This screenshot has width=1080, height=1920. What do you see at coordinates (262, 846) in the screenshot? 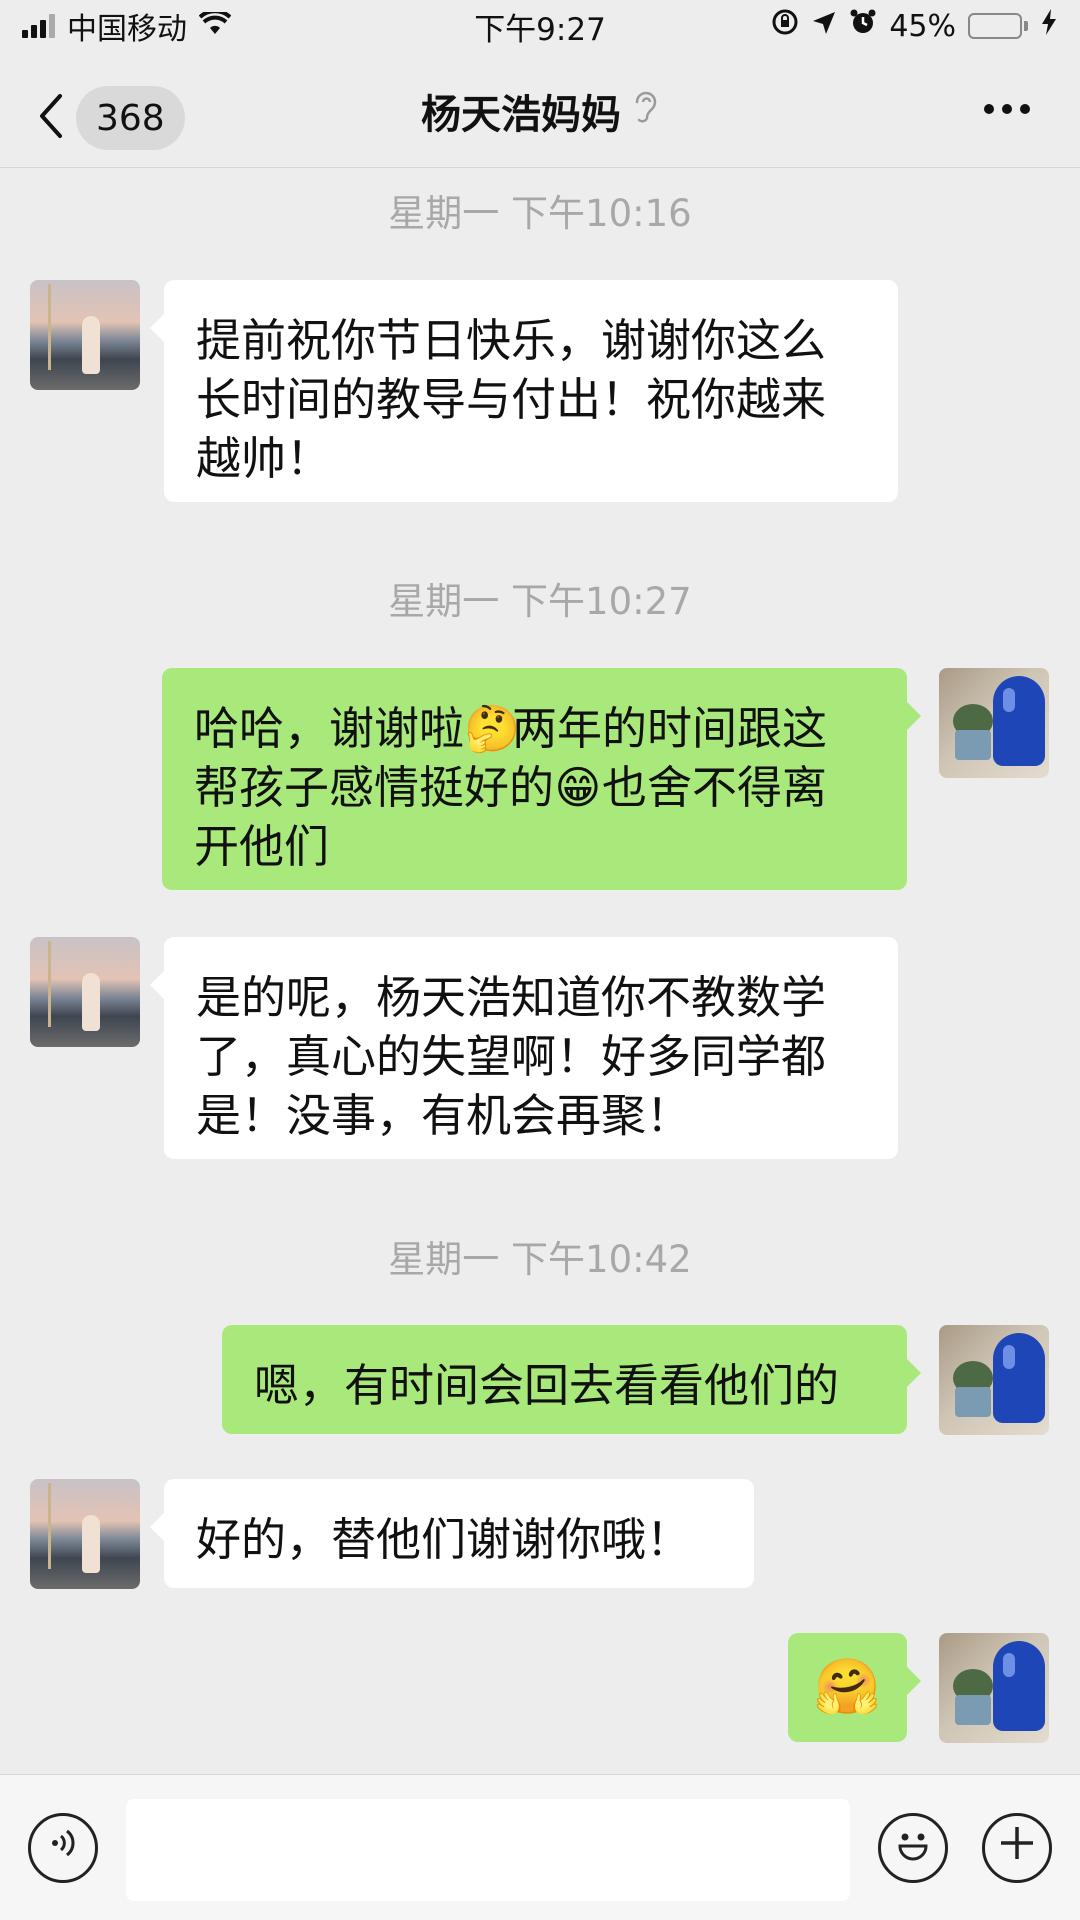
I see `message-text: 开他们` at bounding box center [262, 846].